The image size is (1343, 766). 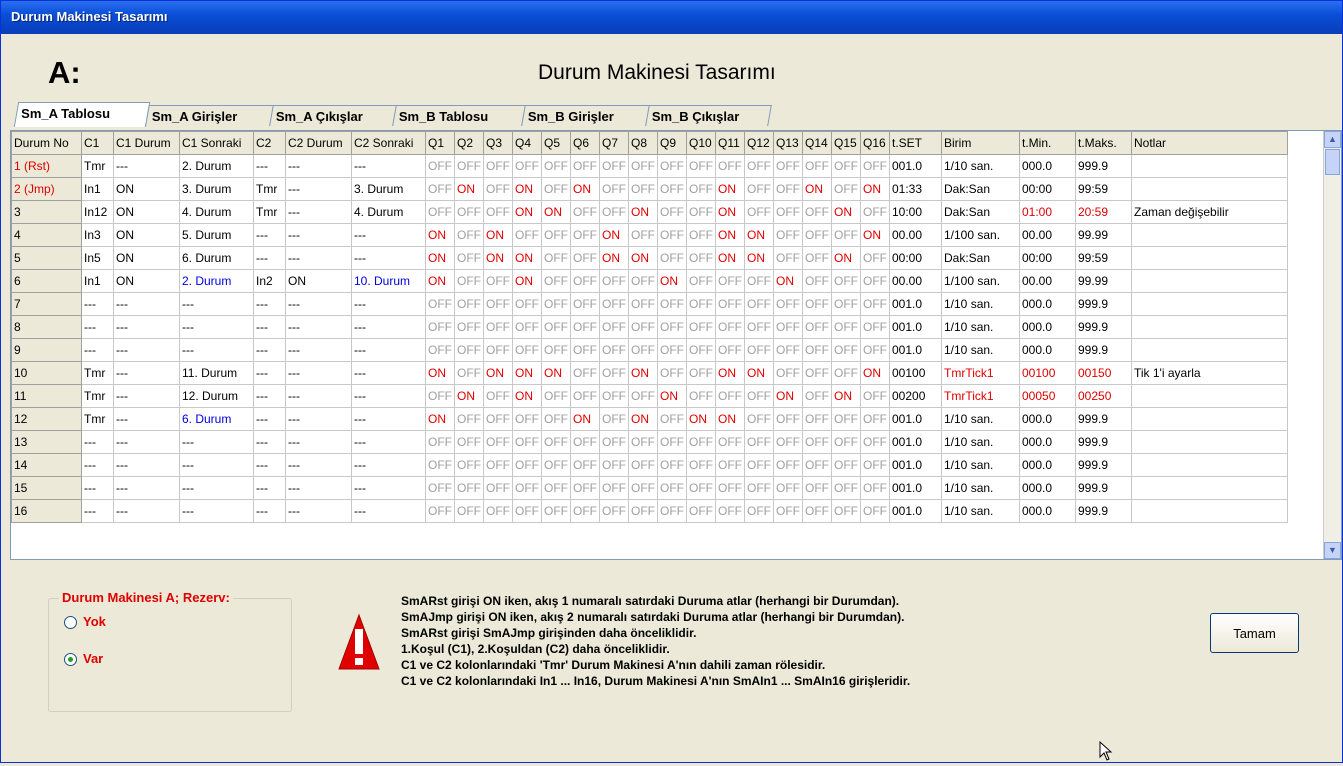 I want to click on tab-sm-b-cikislar: Sm_B Çıkışlar, so click(x=708, y=115).